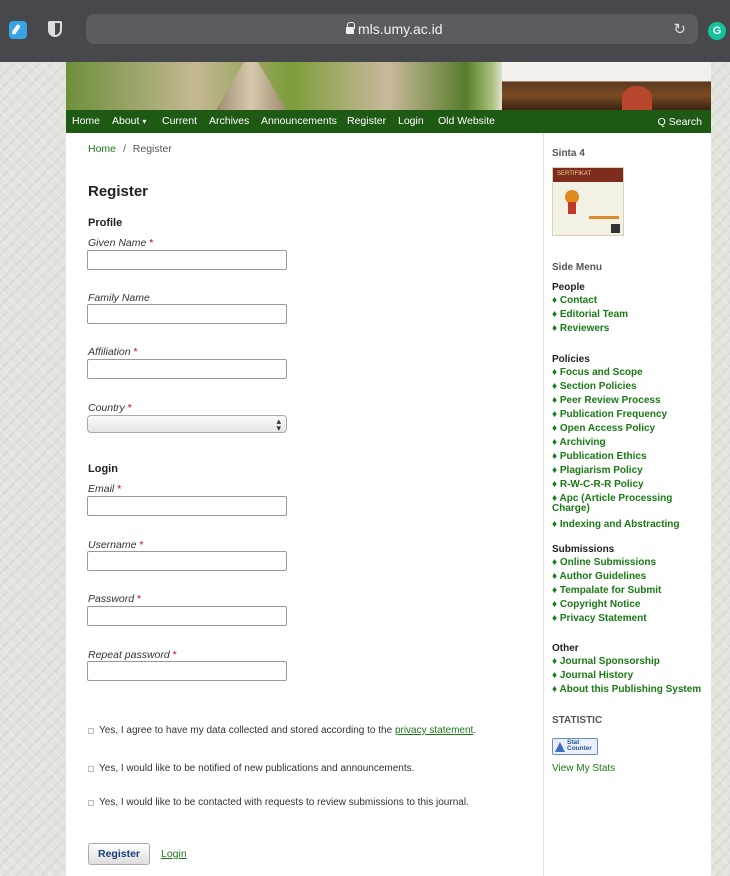 Image resolution: width=730 pixels, height=876 pixels. What do you see at coordinates (632, 690) in the screenshot?
I see `sidebar-item-publishing-system: ♦ About this Publishing System` at bounding box center [632, 690].